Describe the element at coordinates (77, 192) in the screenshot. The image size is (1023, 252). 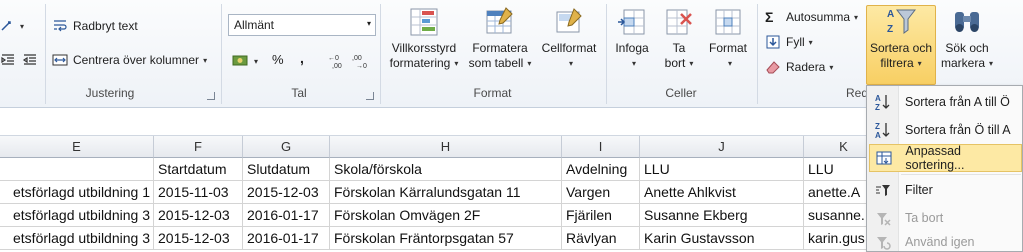
I see `cell: etsförlagd utbildning 1` at that location.